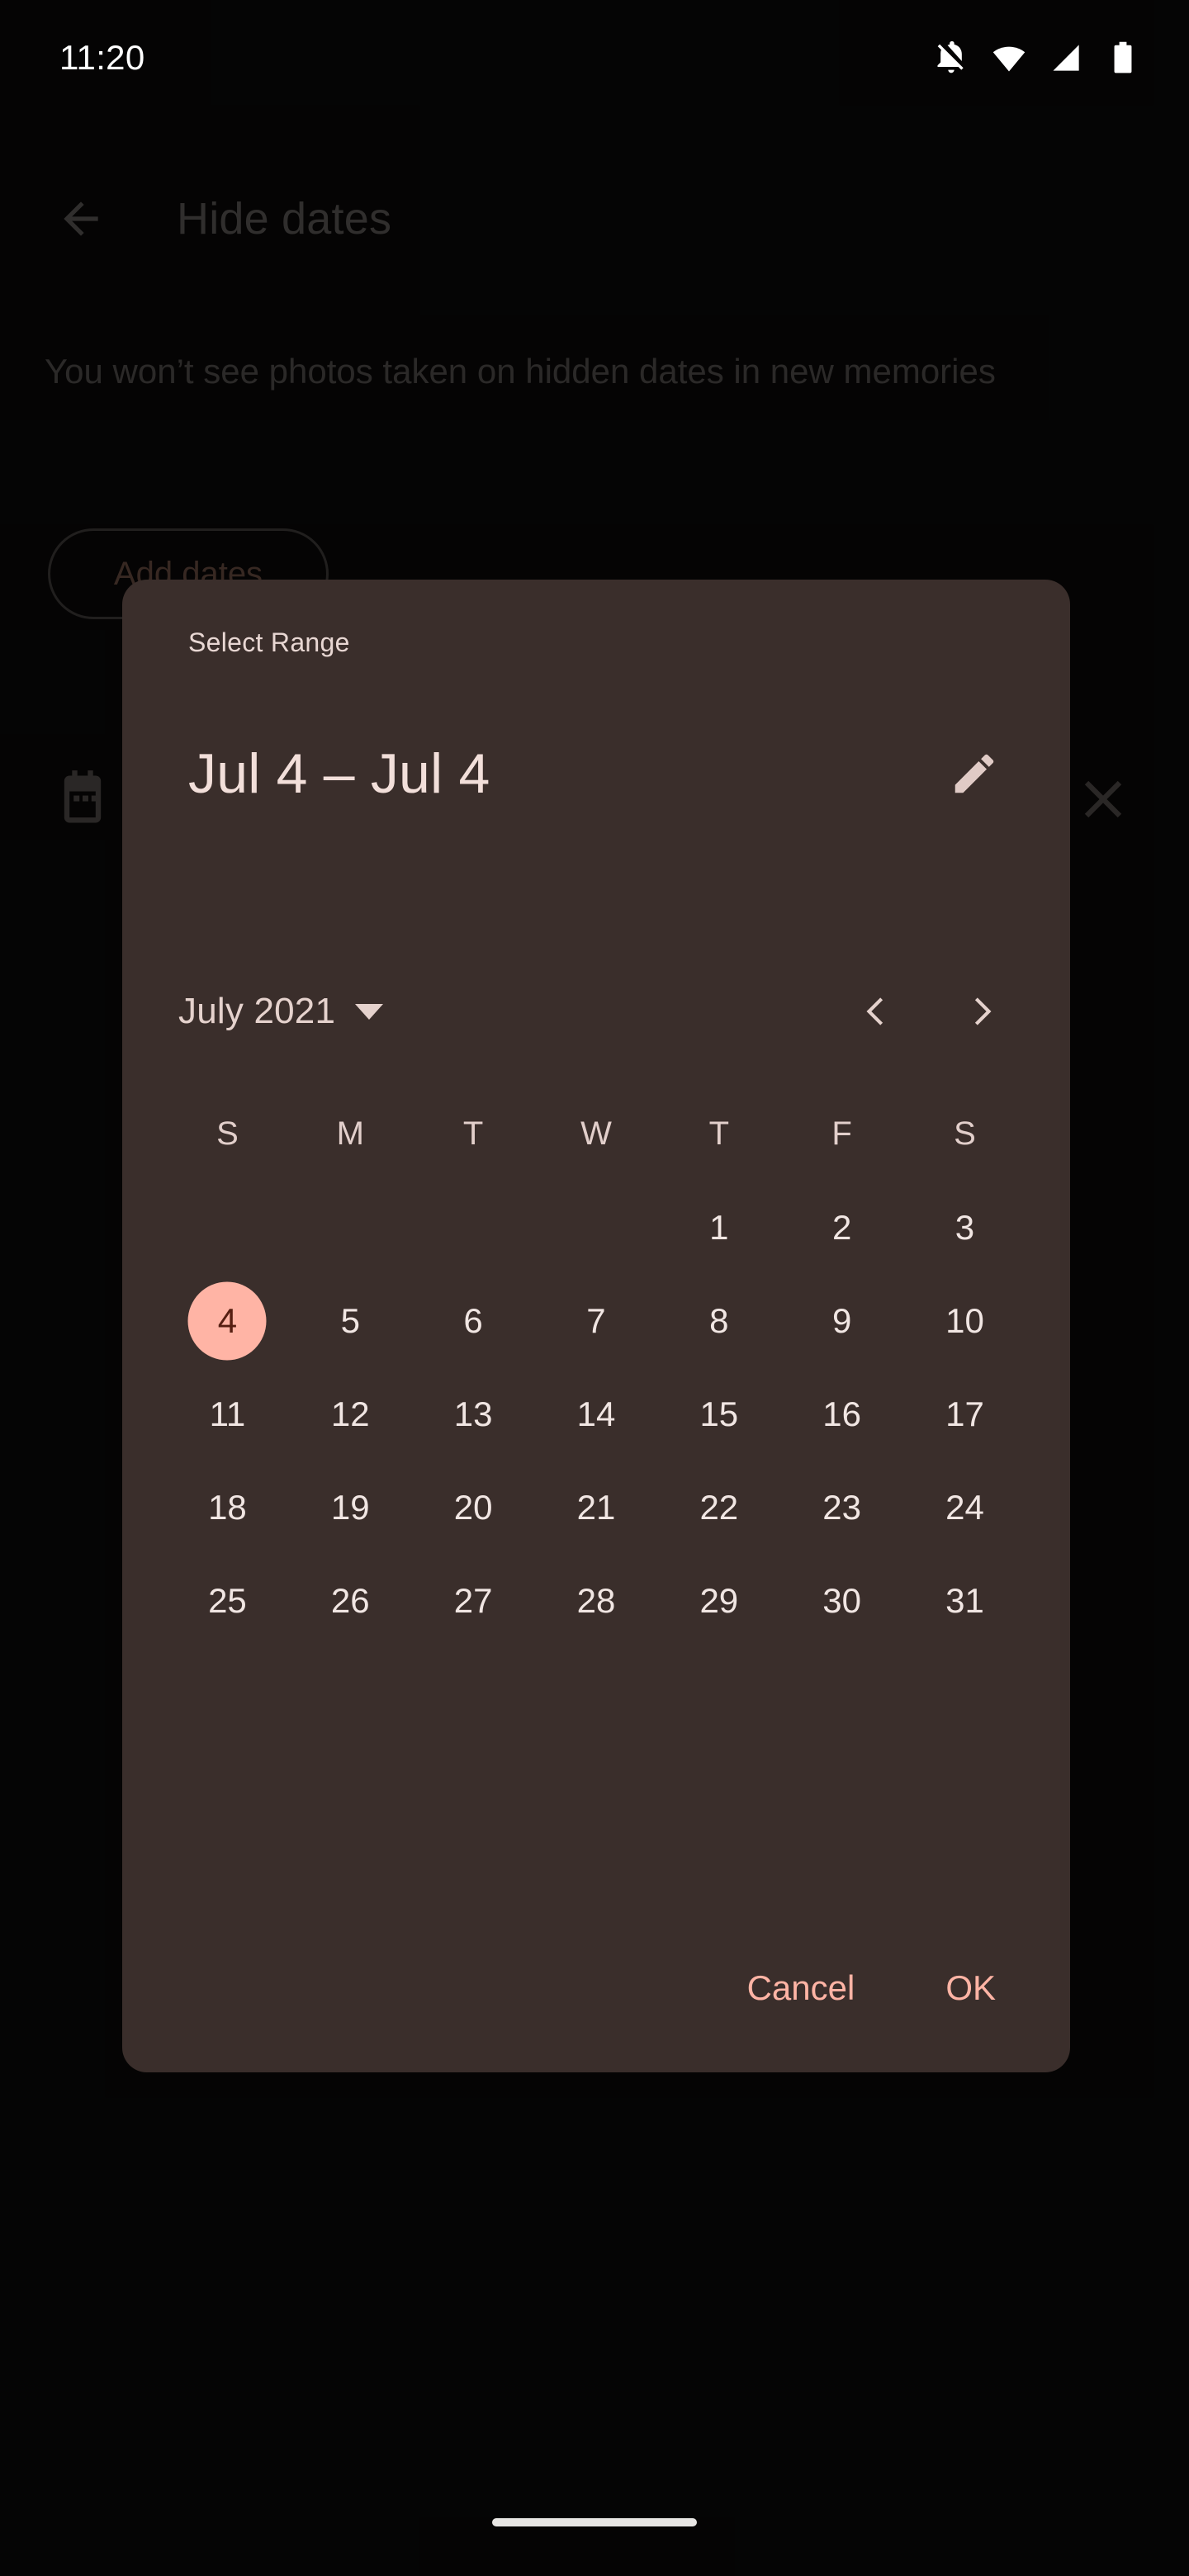  I want to click on calendar-day-number: 25, so click(227, 1600).